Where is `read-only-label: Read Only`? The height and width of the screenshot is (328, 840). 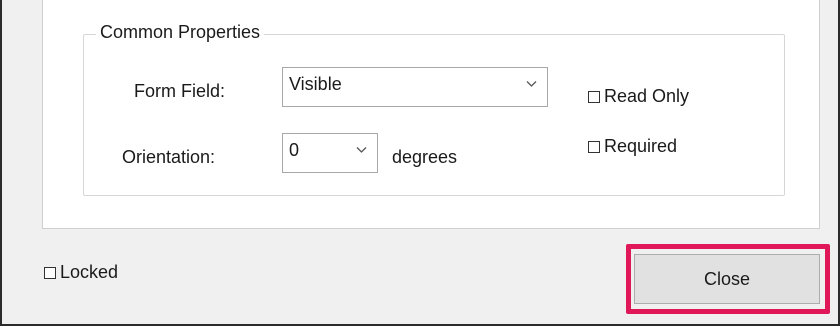
read-only-label: Read Only is located at coordinates (647, 96).